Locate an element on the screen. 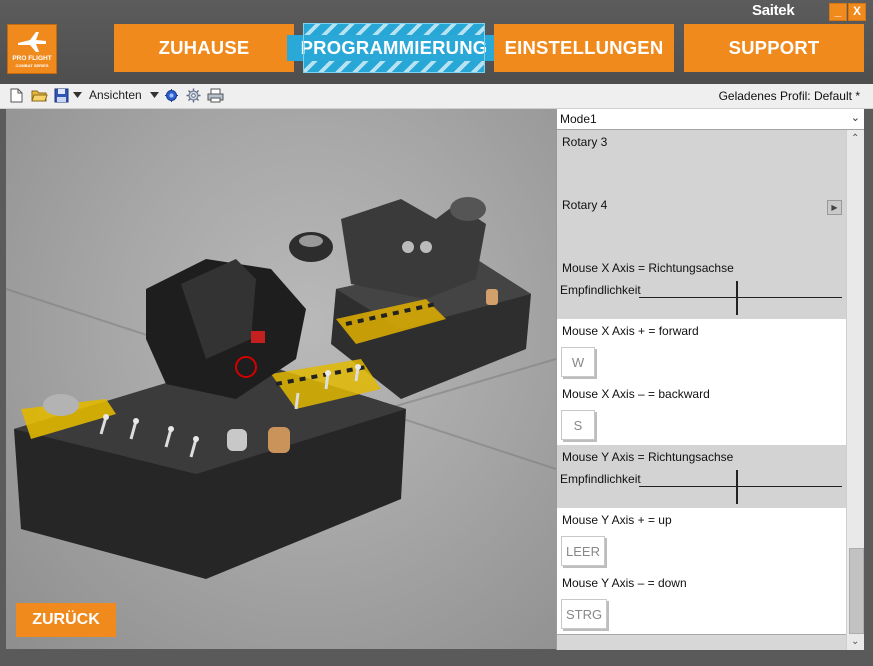  mouse-y-minus-section: Mouse Y Axis – = down STRG is located at coordinates (701, 603).